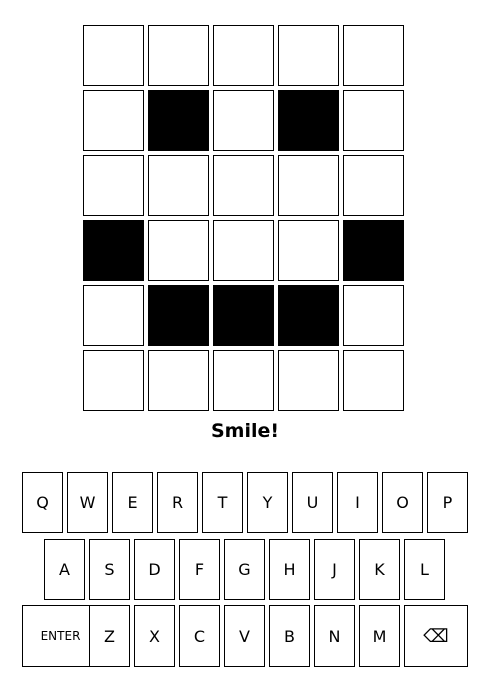 The image size is (490, 690). I want to click on enter-key: ENTER, so click(60, 636).